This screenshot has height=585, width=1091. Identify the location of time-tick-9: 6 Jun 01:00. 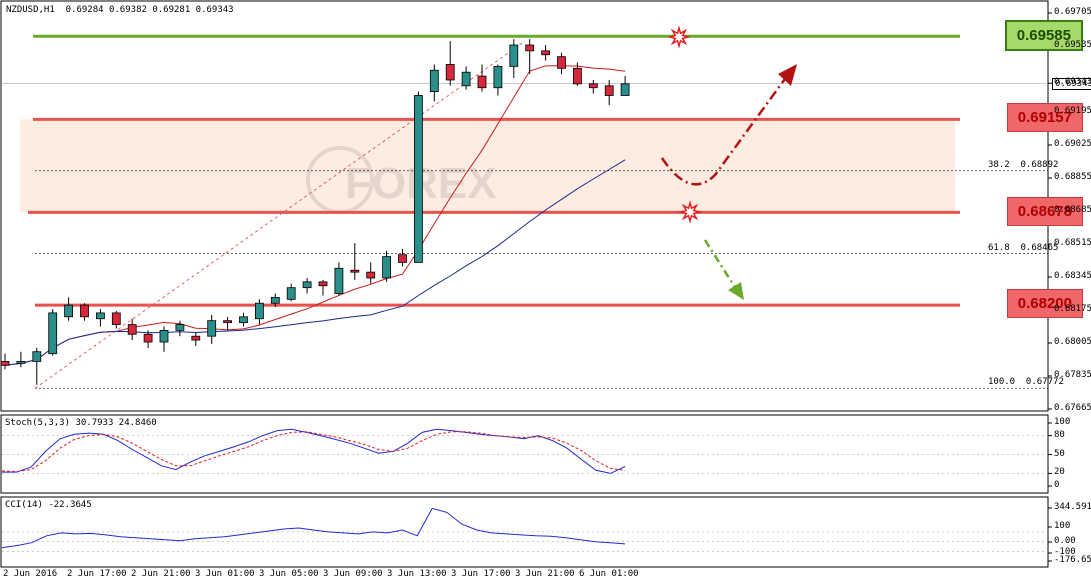
(609, 574).